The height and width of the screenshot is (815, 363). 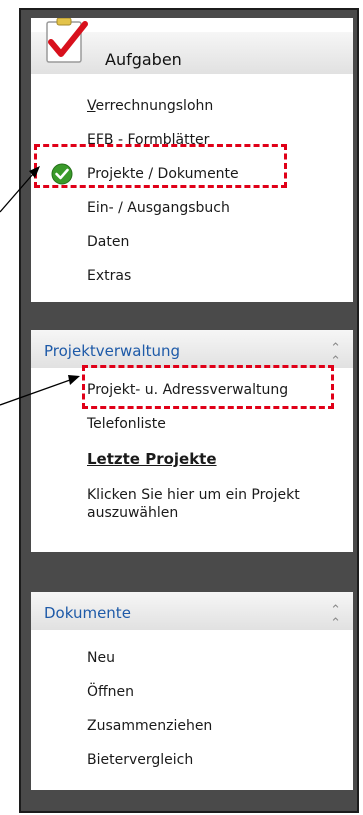 I want to click on arrow-head, so click(x=74, y=380).